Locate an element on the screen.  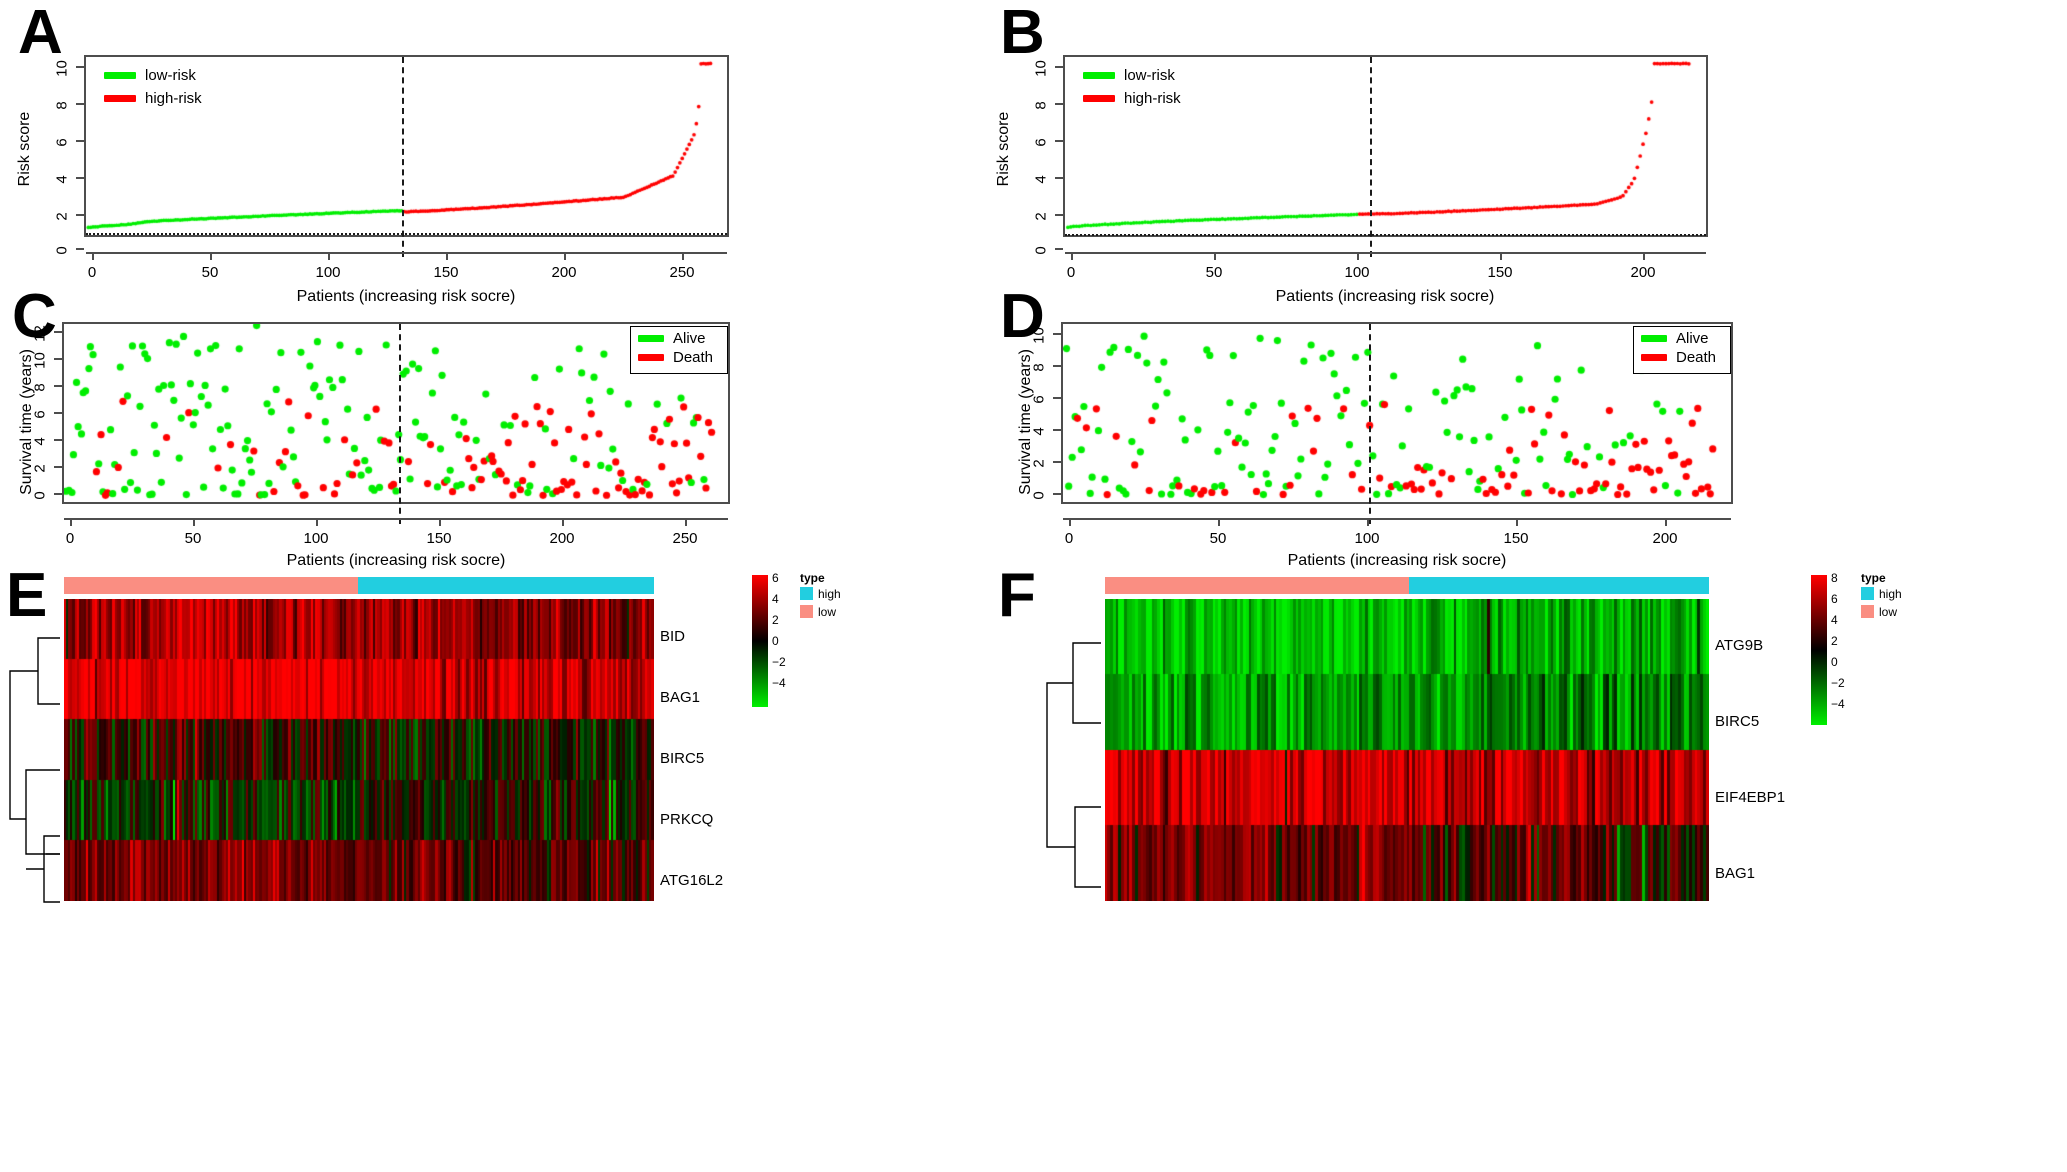
panel-e-heatmap is located at coordinates (359, 750).